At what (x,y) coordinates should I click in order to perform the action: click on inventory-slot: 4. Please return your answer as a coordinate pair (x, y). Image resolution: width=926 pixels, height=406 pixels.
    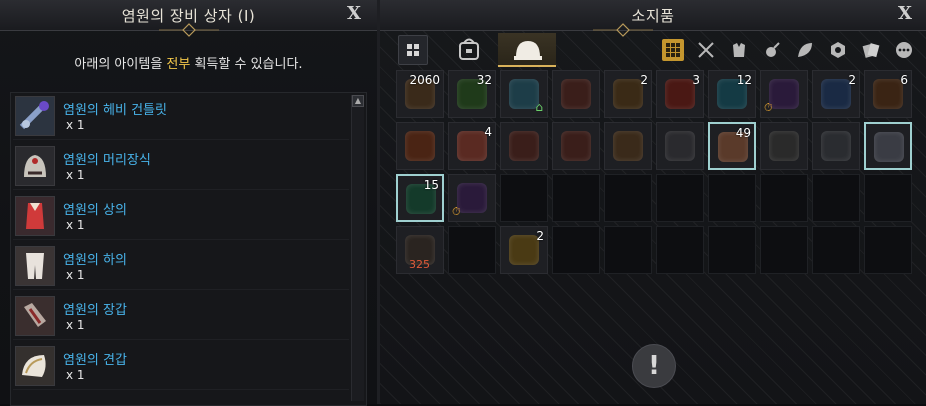
    Looking at the image, I should click on (472, 146).